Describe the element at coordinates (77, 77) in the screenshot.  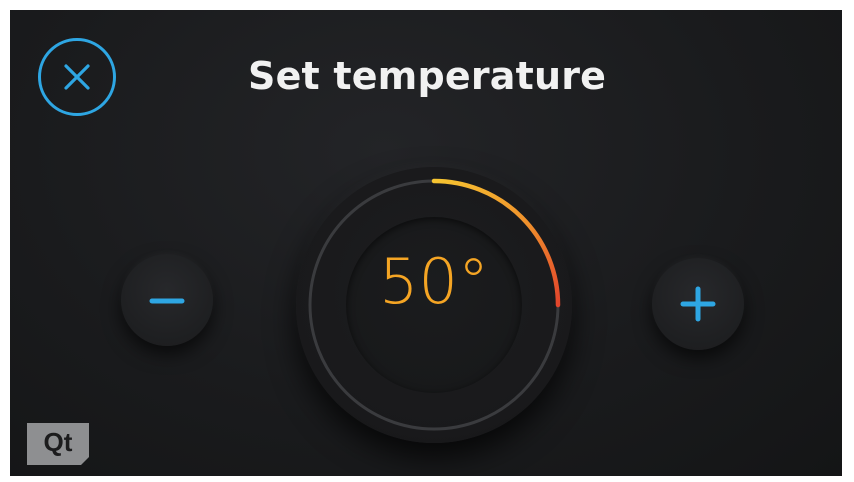
I see `close-button` at that location.